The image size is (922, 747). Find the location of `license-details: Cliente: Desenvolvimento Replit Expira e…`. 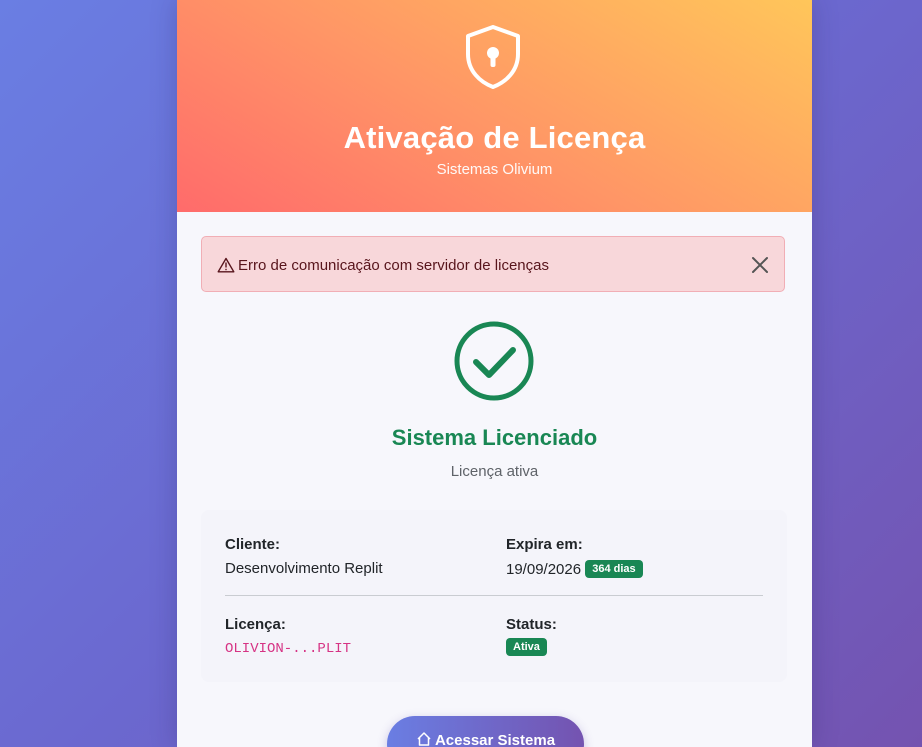

license-details: Cliente: Desenvolvimento Replit Expira e… is located at coordinates (494, 596).